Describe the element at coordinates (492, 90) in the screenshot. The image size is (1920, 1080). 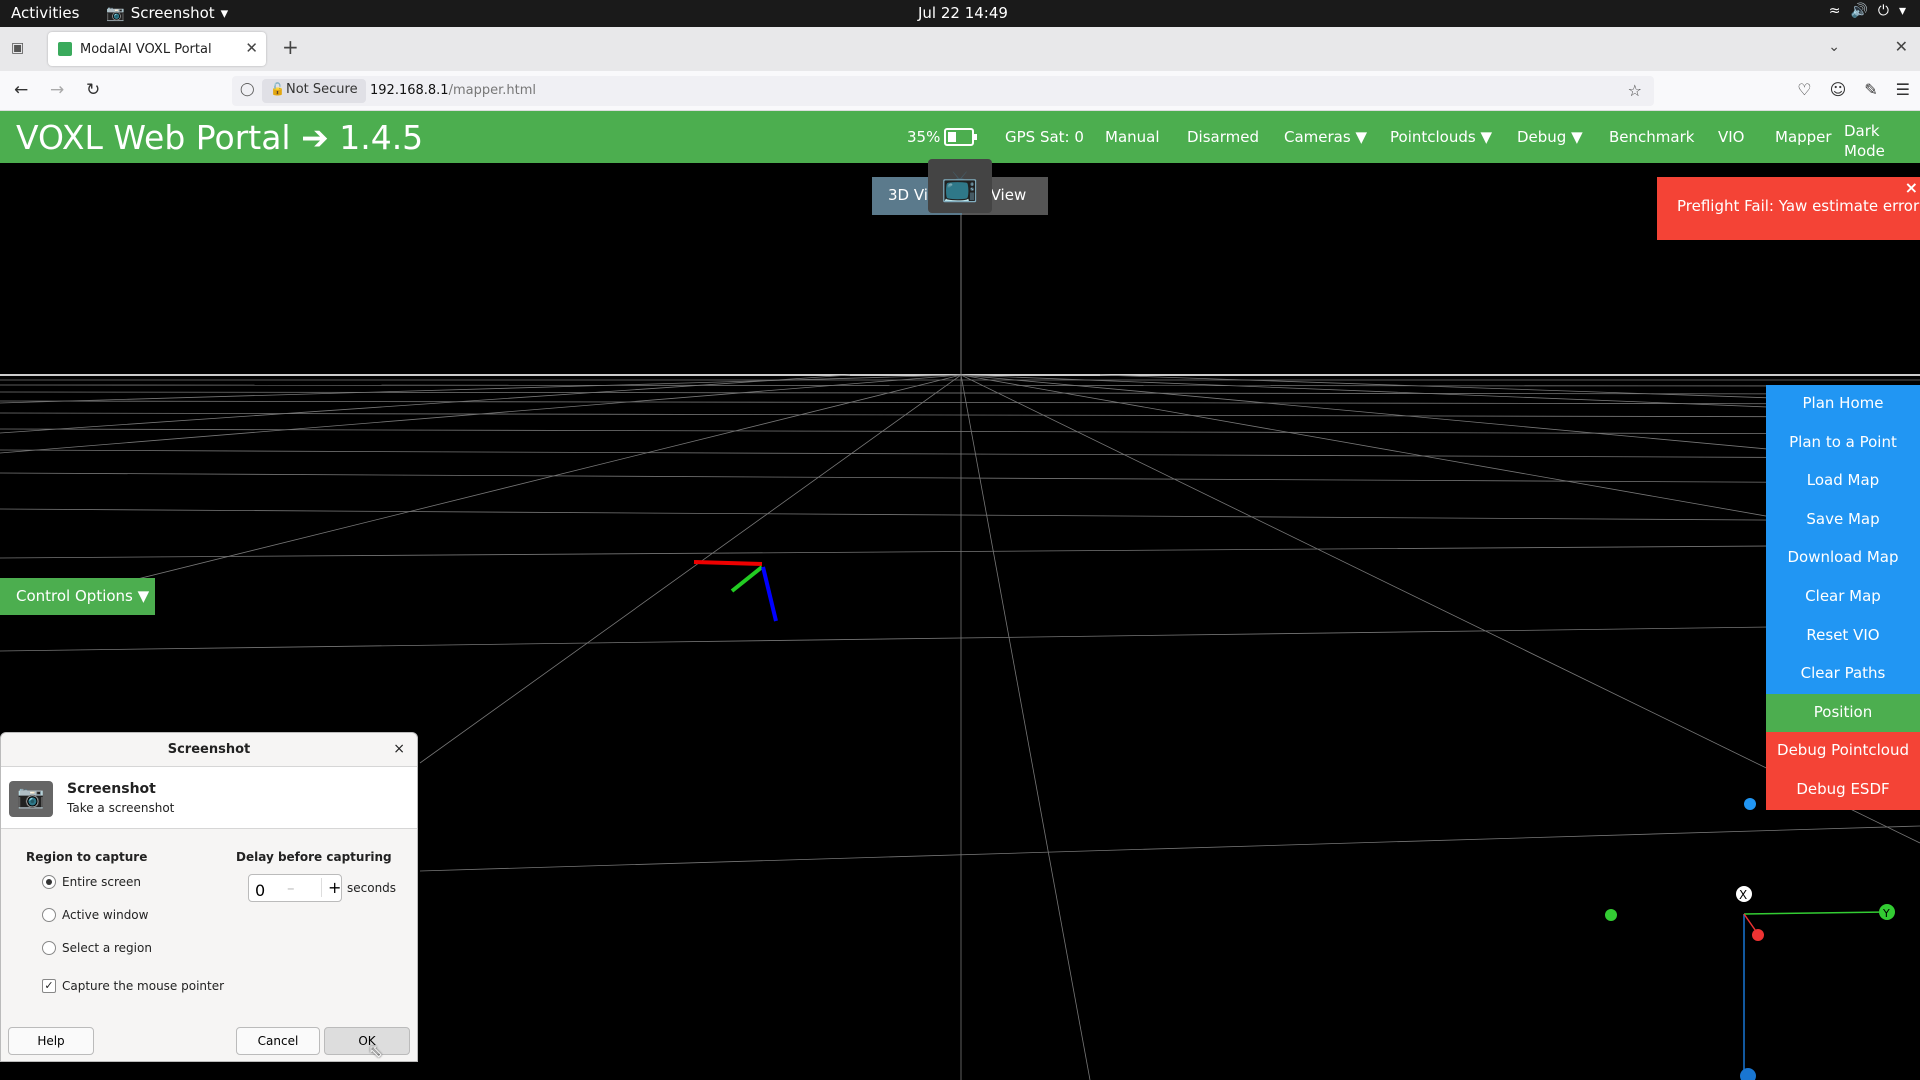
I see `url-path: /mapper.html` at that location.